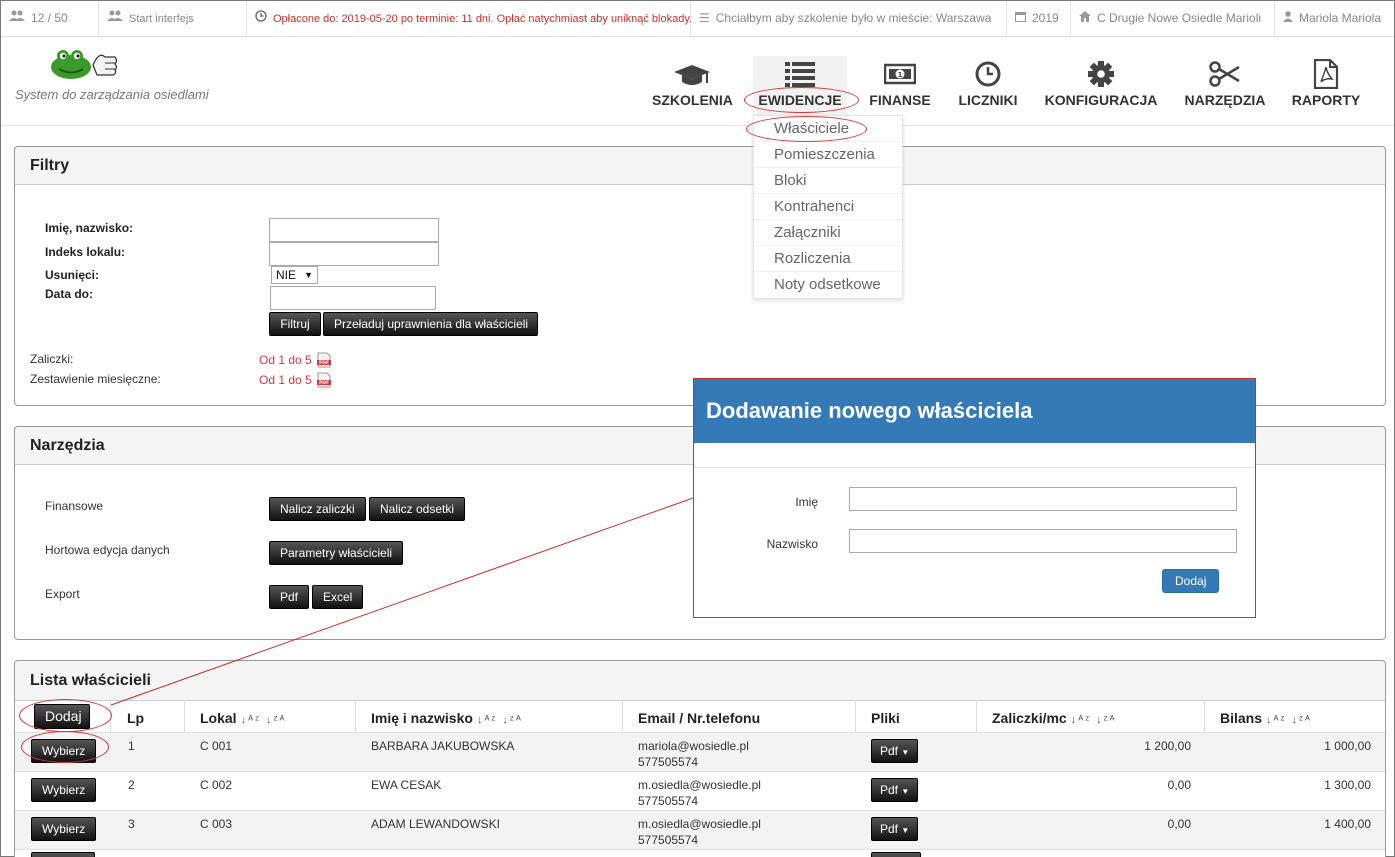 Image resolution: width=1395 pixels, height=857 pixels. What do you see at coordinates (338, 597) in the screenshot?
I see `export-excel-button: Excel` at bounding box center [338, 597].